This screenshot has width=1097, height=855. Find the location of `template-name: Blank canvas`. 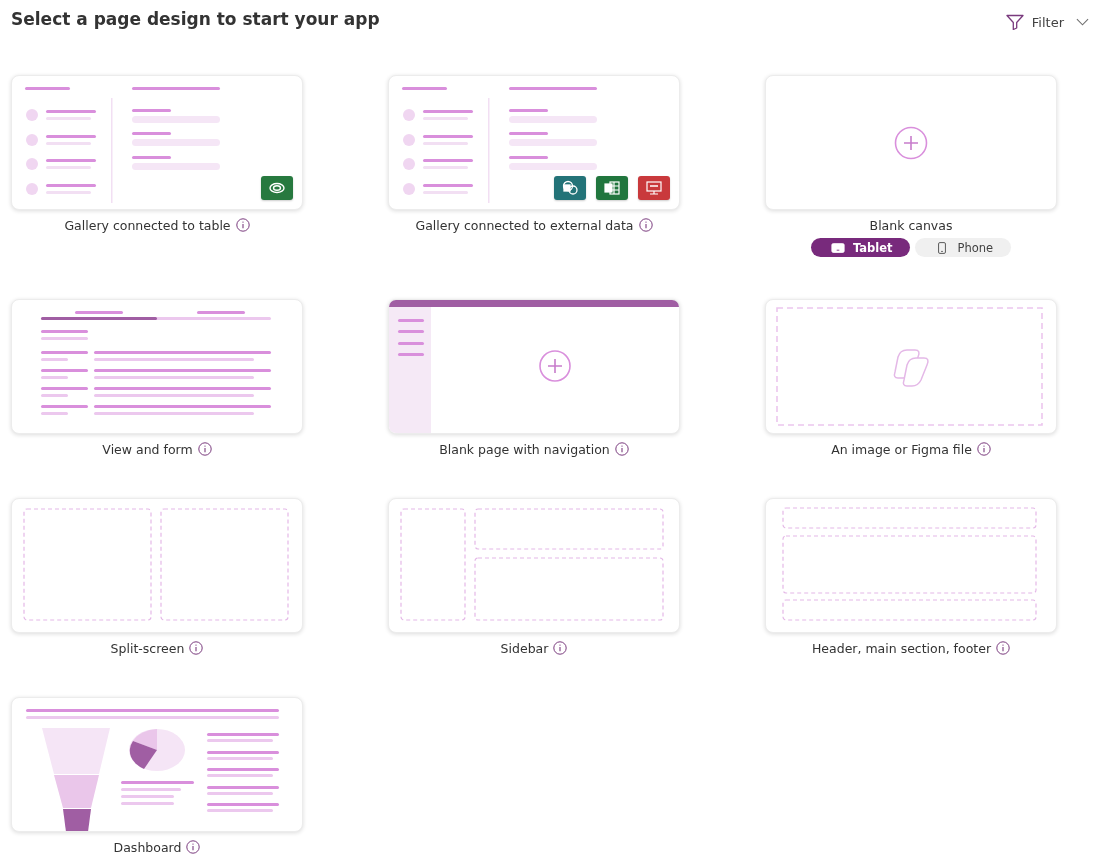

template-name: Blank canvas is located at coordinates (911, 225).